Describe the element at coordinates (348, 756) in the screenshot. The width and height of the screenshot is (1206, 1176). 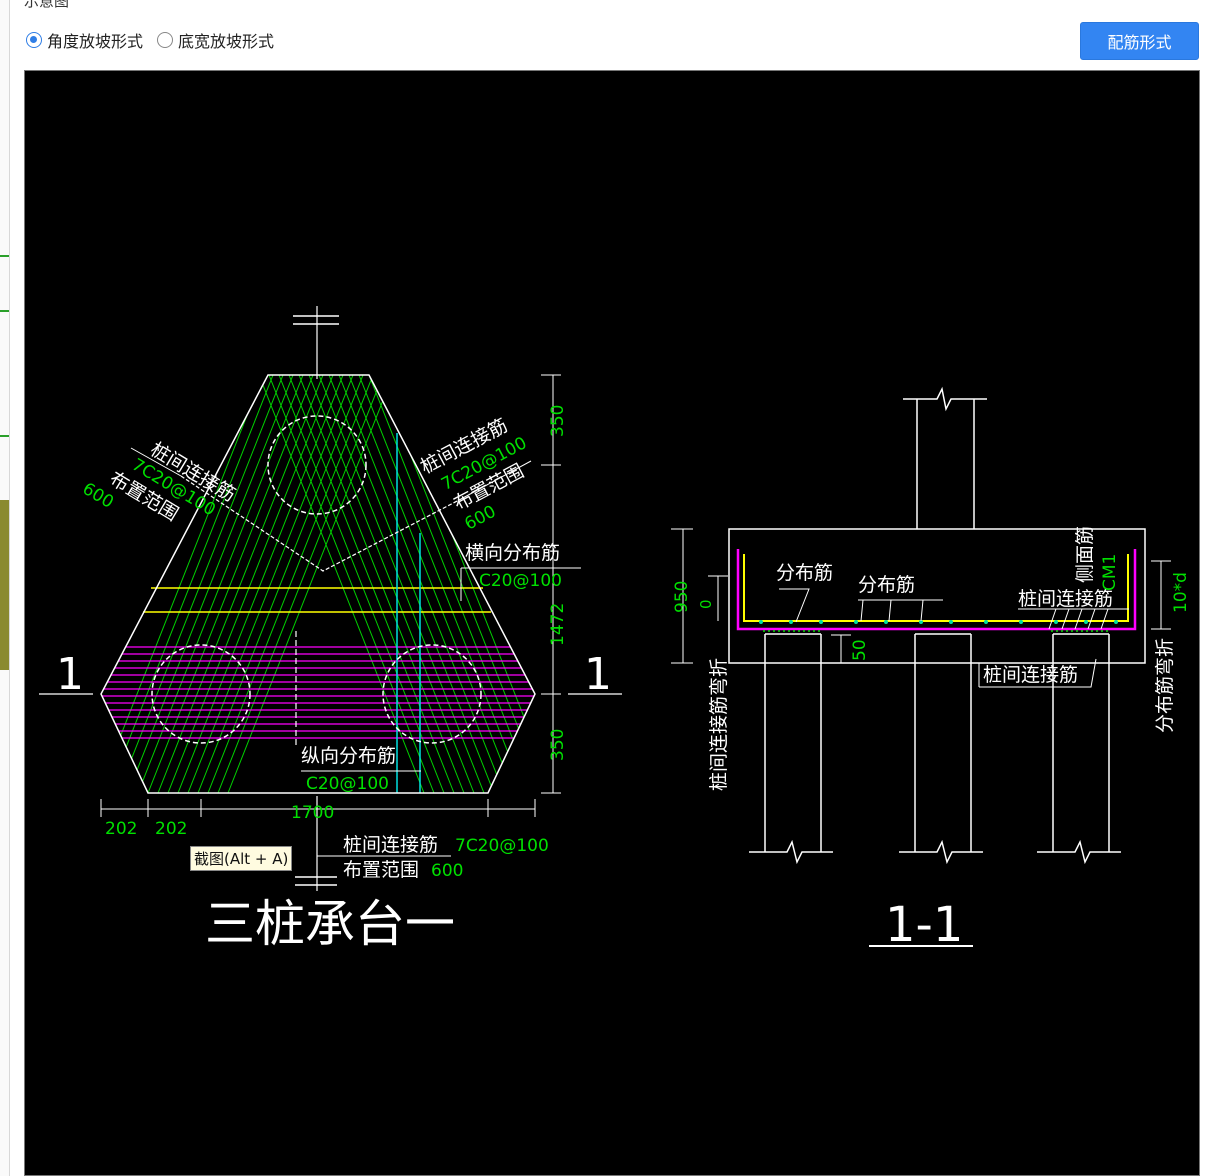
I see `longitudinal-label: 纵向分布筋` at that location.